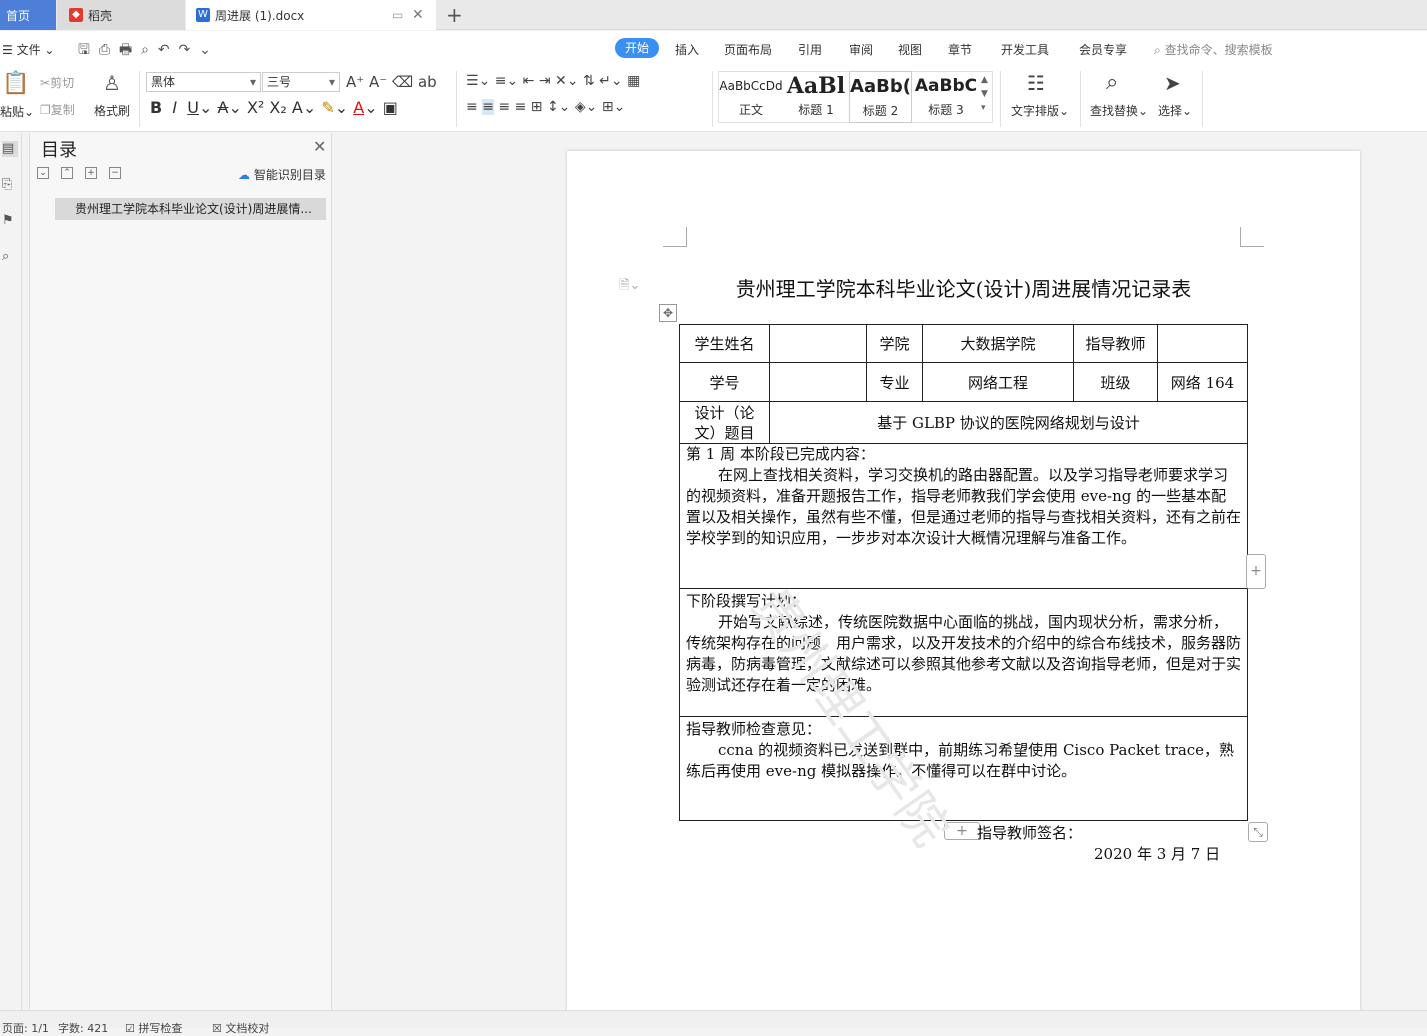 The image size is (1427, 1036). I want to click on distribute-icon: ⊞, so click(537, 107).